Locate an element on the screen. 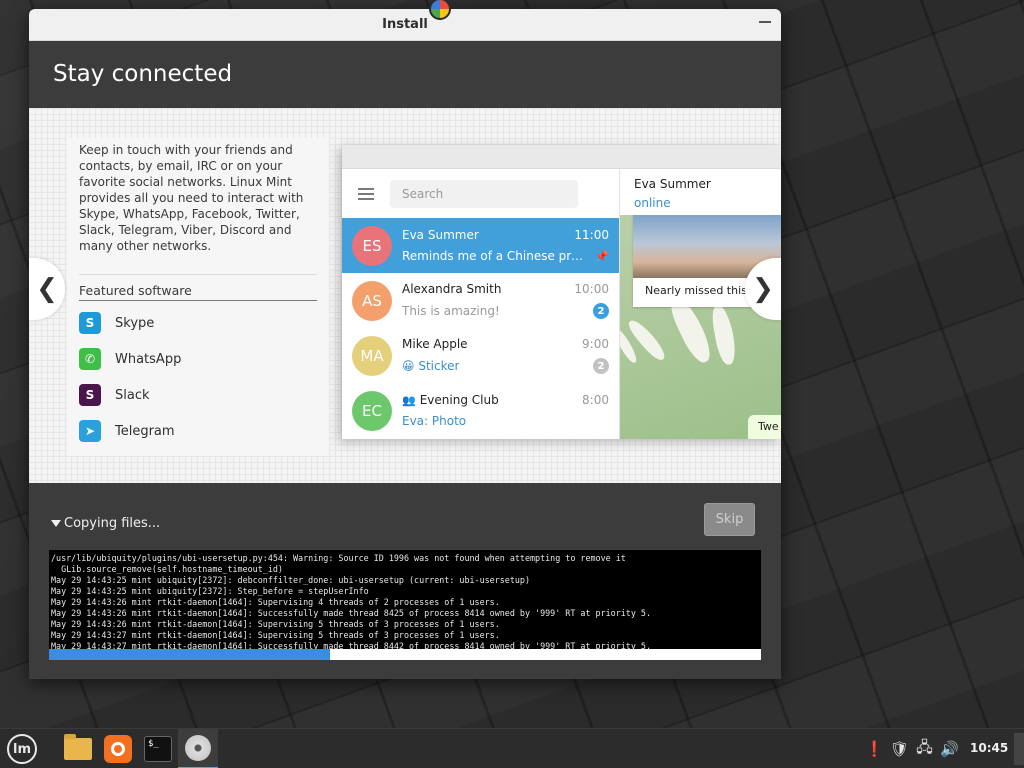 The image size is (1024, 768). message-bubble: Twe is located at coordinates (764, 427).